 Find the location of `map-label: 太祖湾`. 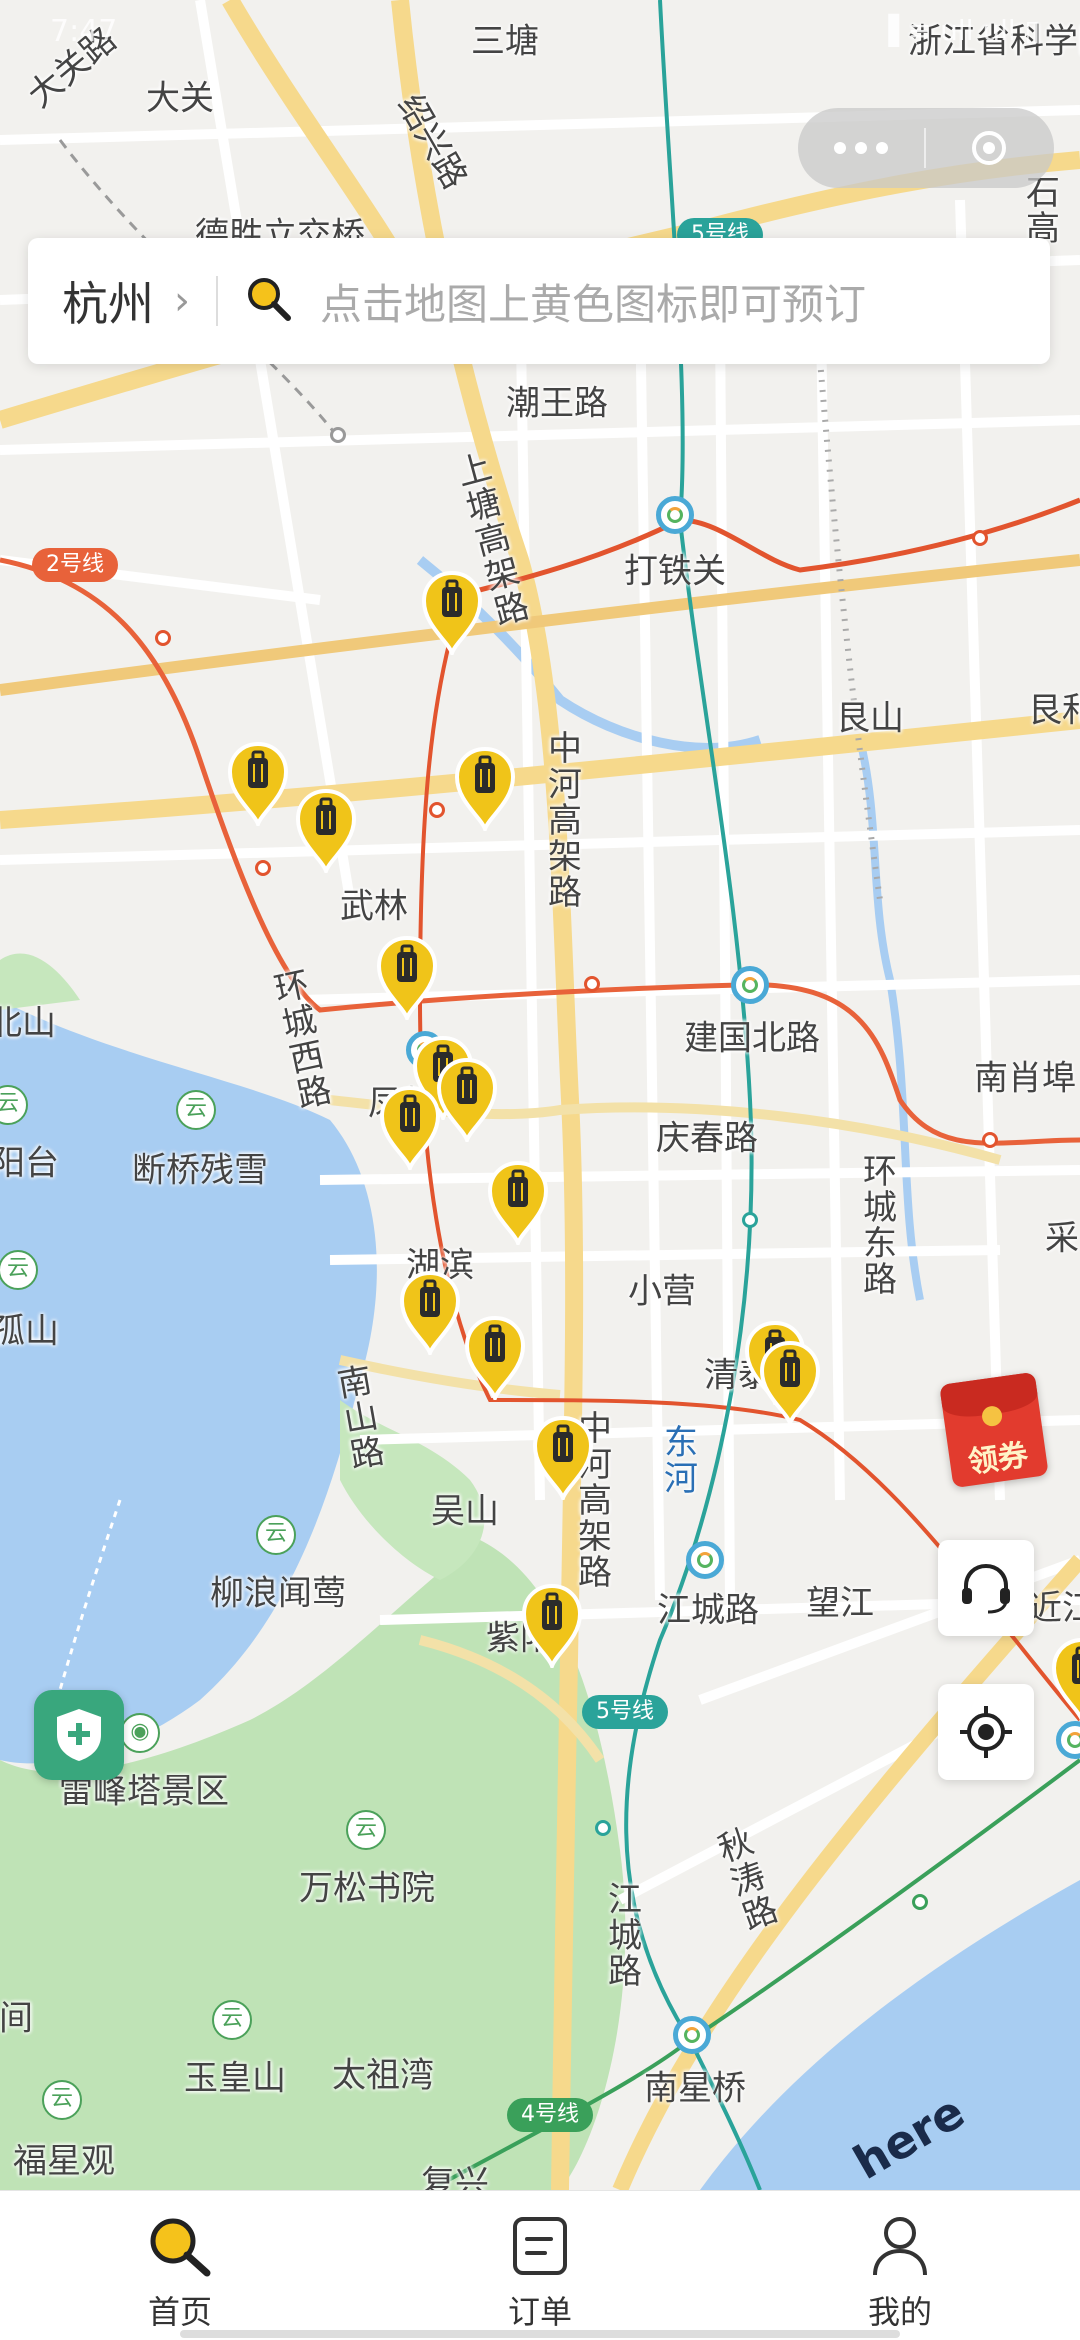

map-label: 太祖湾 is located at coordinates (383, 2075).